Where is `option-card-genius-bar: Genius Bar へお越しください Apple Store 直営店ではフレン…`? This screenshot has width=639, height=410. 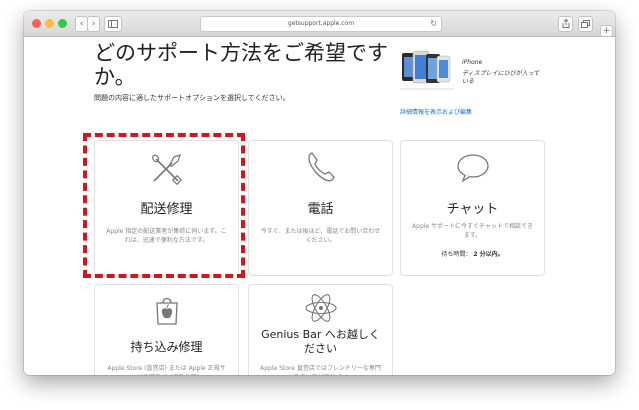 option-card-genius-bar: Genius Bar へお越しください Apple Store 直営店ではフレン… is located at coordinates (320, 329).